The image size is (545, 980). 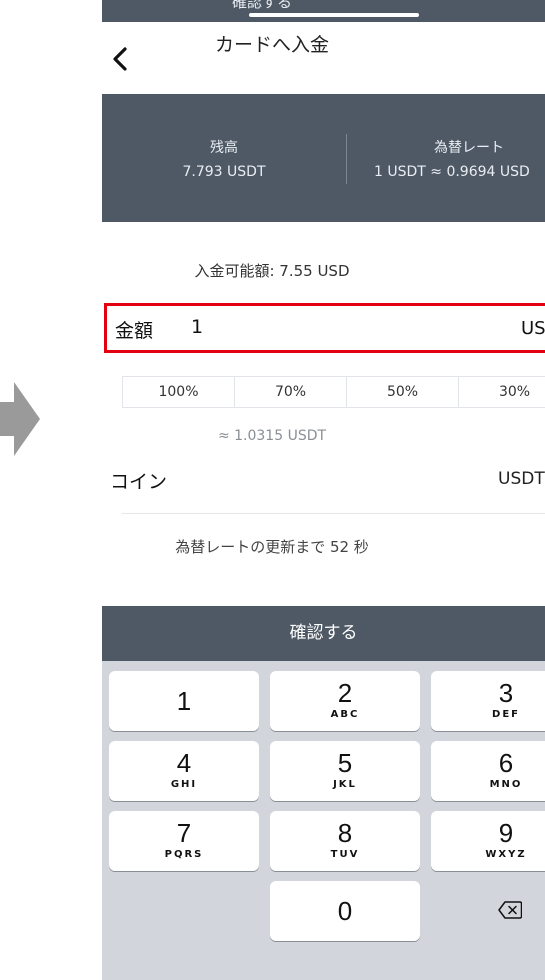 I want to click on key-2: 2 ABC, so click(x=345, y=701).